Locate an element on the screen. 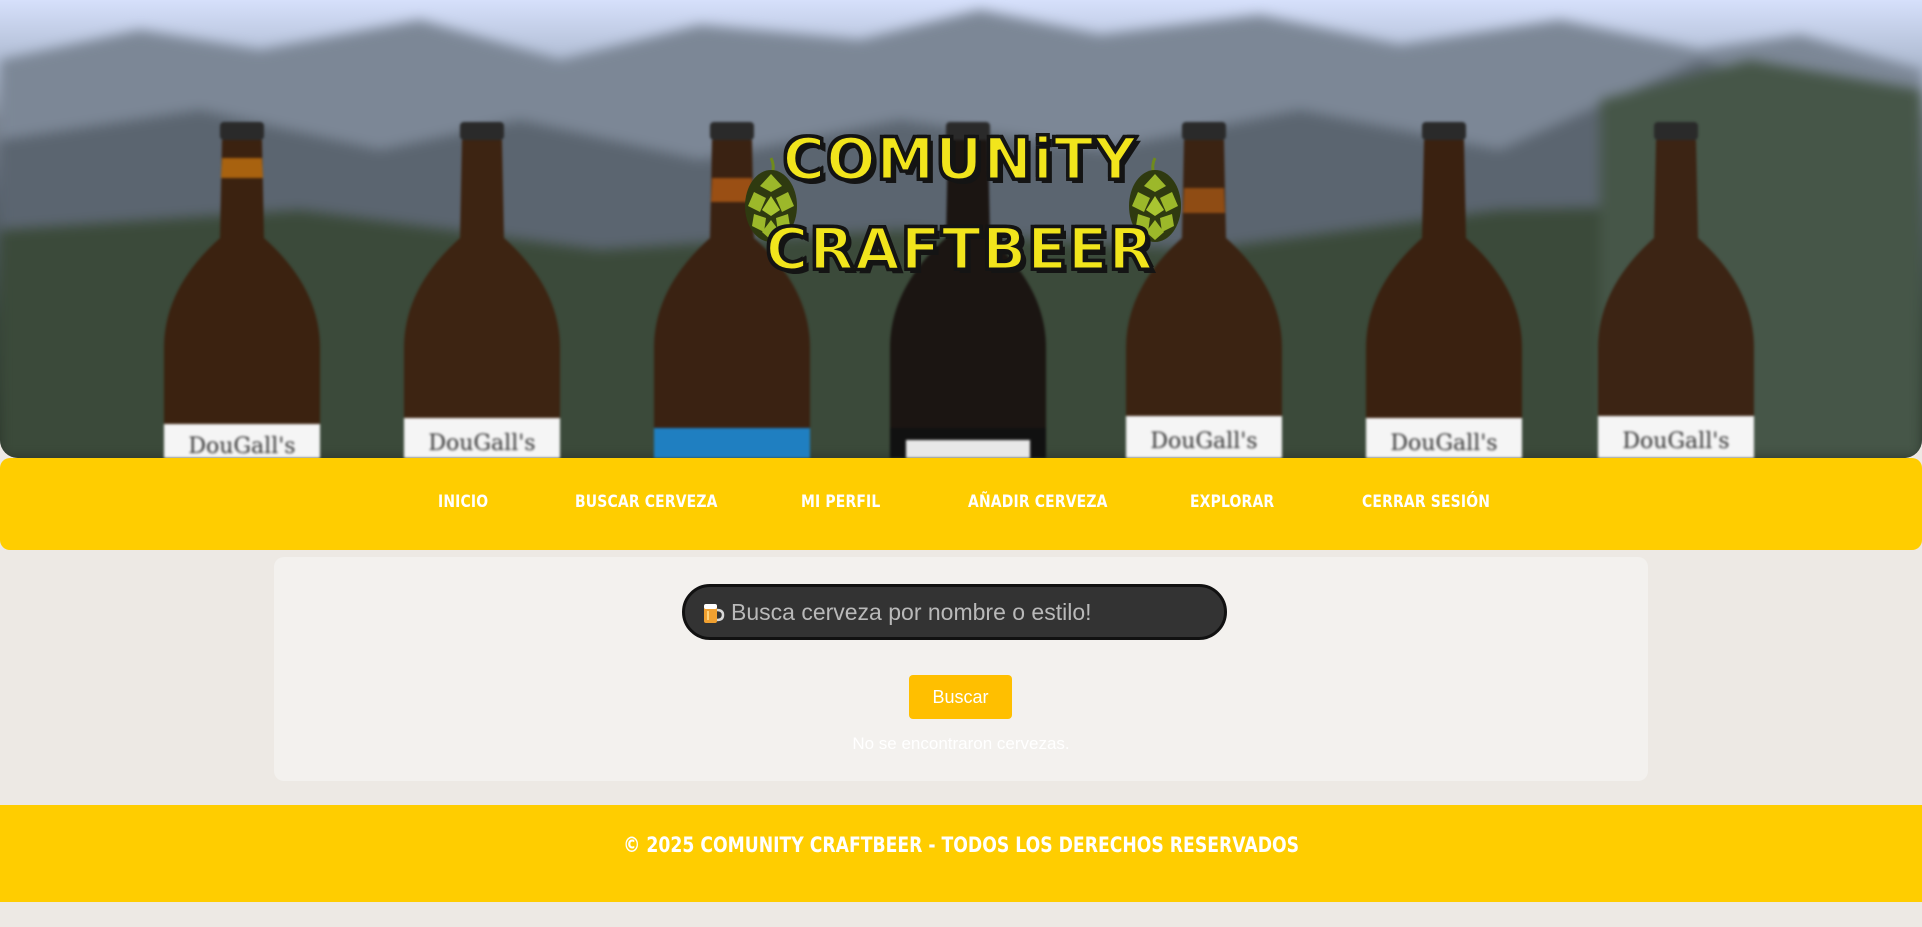  nav-item-anadir-cerveza: AÑADIR CERVEZA is located at coordinates (1038, 502).